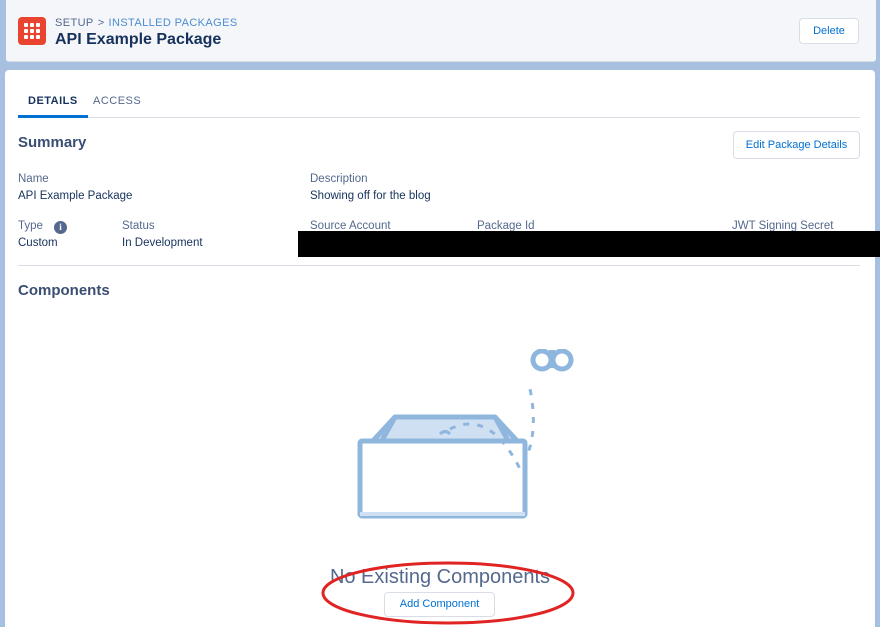 The height and width of the screenshot is (627, 880). What do you see at coordinates (448, 593) in the screenshot?
I see `annotation-circle` at bounding box center [448, 593].